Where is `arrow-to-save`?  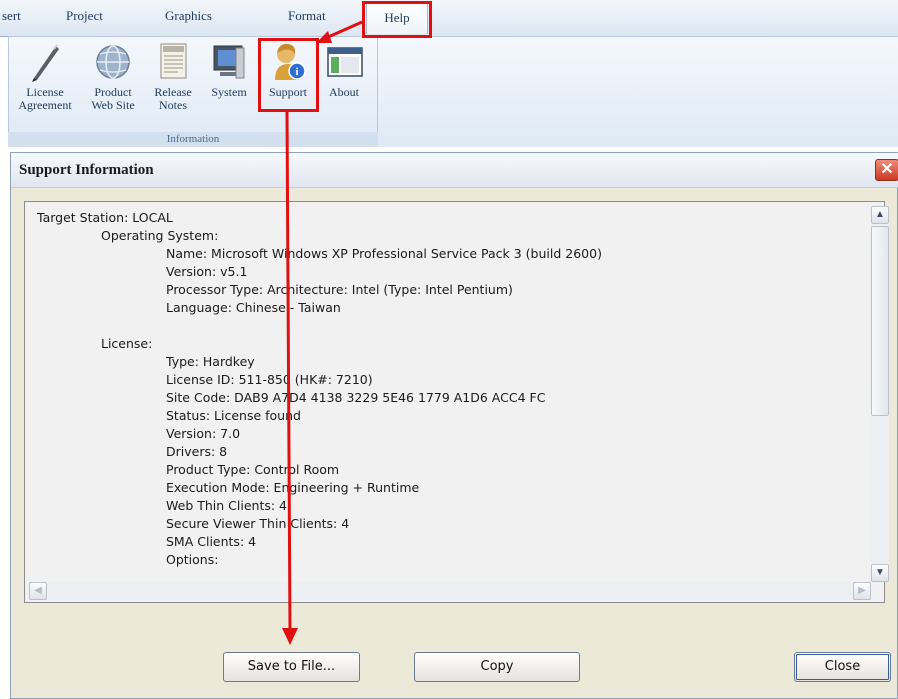 arrow-to-save is located at coordinates (288, 371).